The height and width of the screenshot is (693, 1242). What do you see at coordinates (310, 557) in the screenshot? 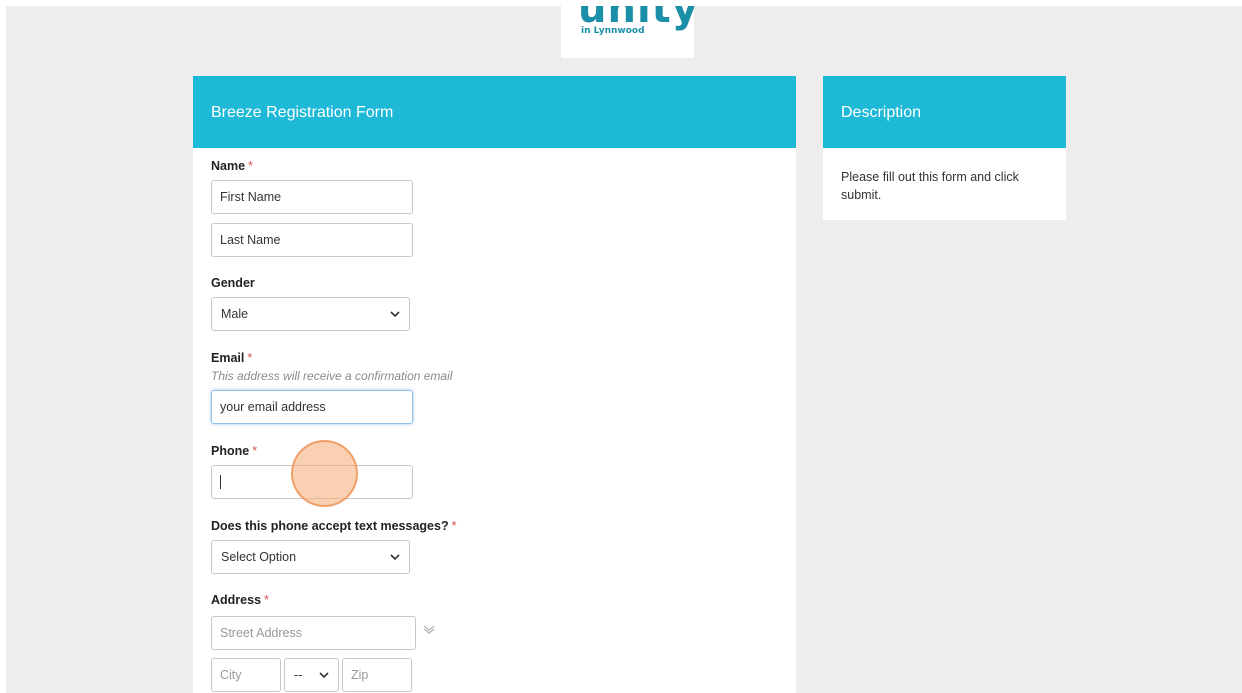
I see `text-messages-select: Select Option` at bounding box center [310, 557].